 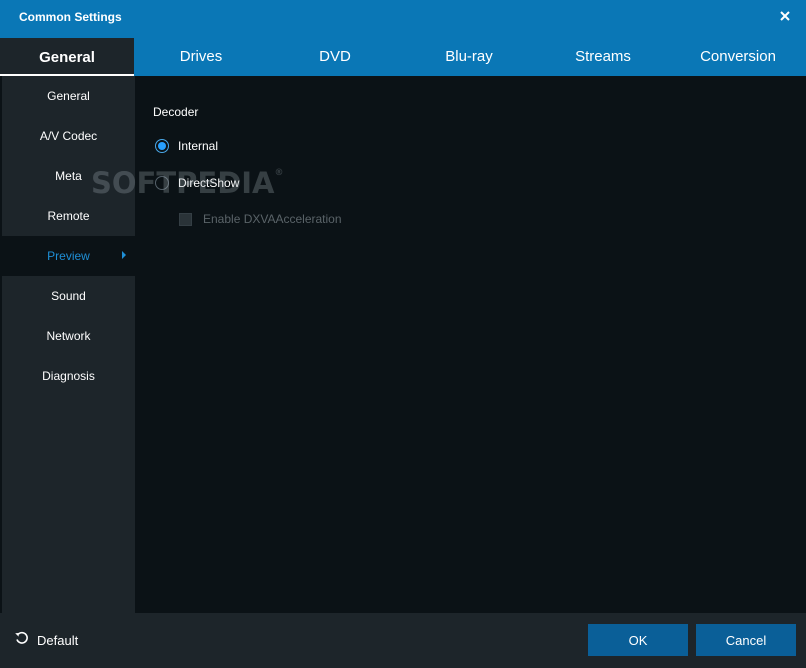 I want to click on tab-label: General, so click(x=67, y=57).